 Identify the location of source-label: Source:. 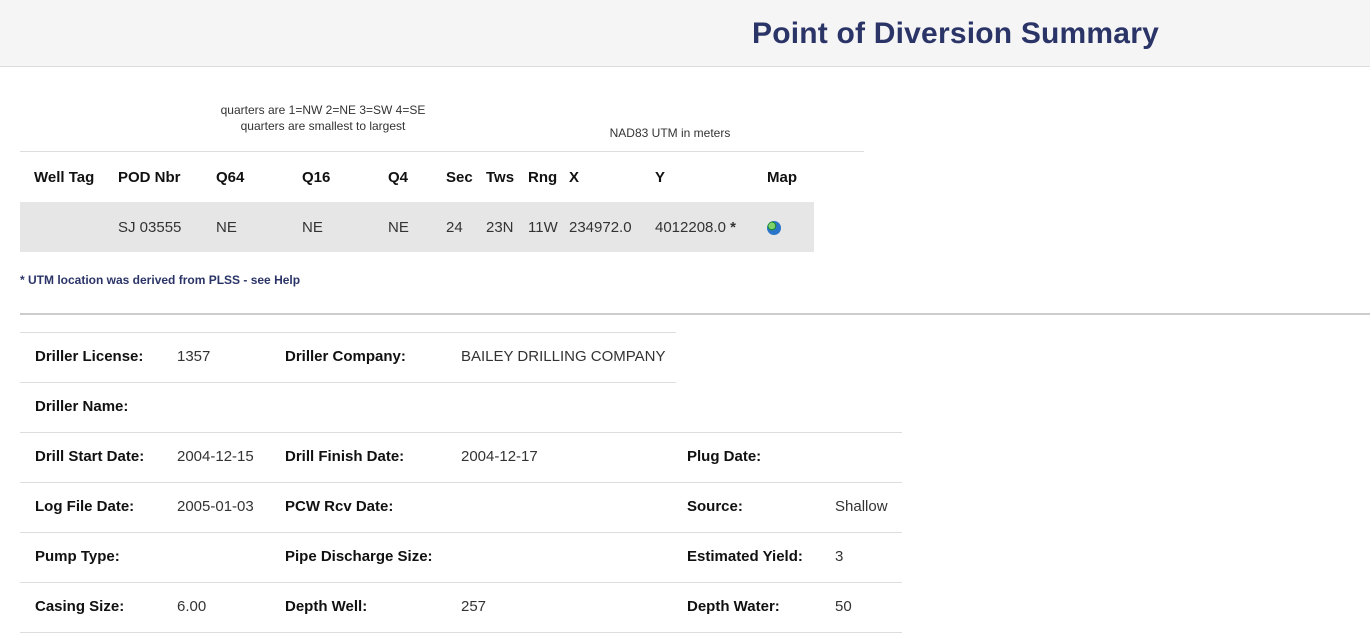
(715, 506).